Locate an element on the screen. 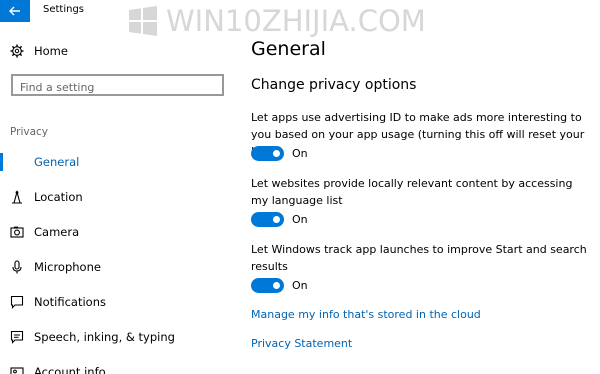 The image size is (600, 374). sidebar-item-label: Speech, inking, & typing is located at coordinates (104, 337).